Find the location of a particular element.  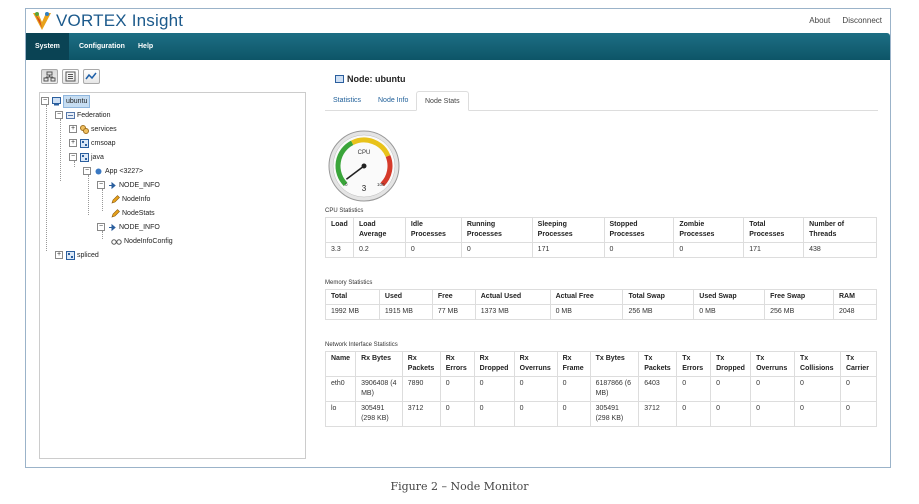

tree-view-button is located at coordinates (49, 76).